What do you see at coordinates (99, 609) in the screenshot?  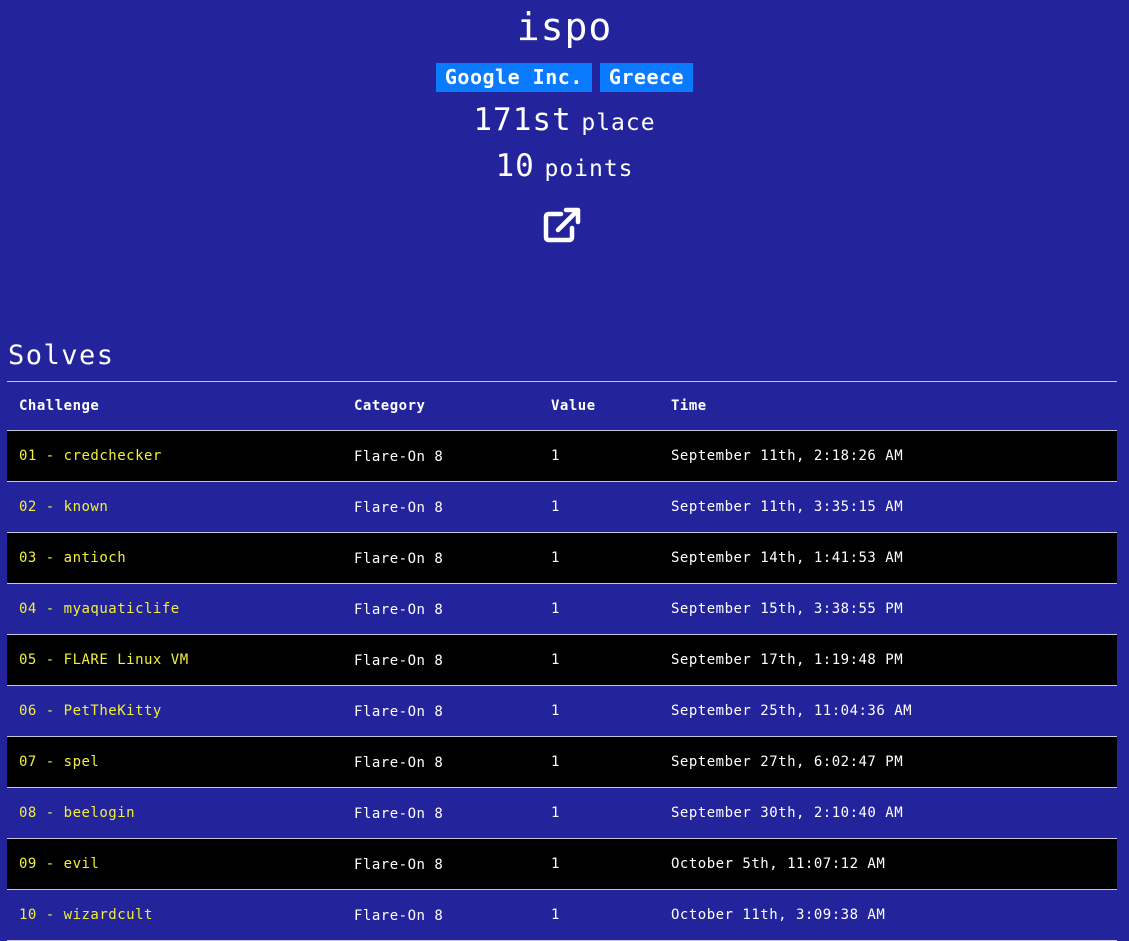 I see `challenge-link: 04 - myaquaticlife` at bounding box center [99, 609].